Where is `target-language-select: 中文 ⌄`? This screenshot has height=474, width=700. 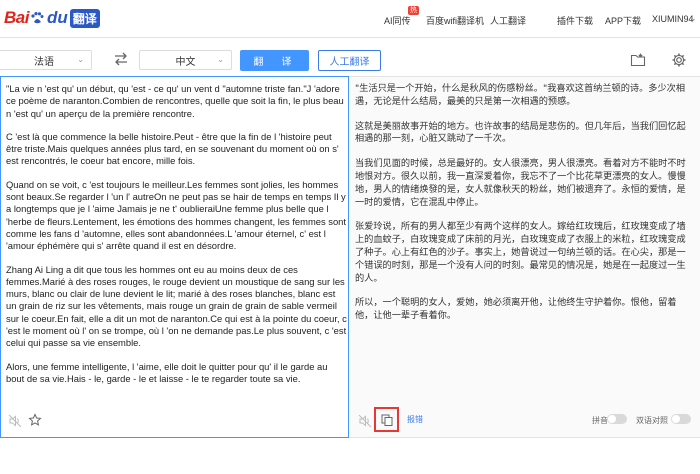 target-language-select: 中文 ⌄ is located at coordinates (185, 60).